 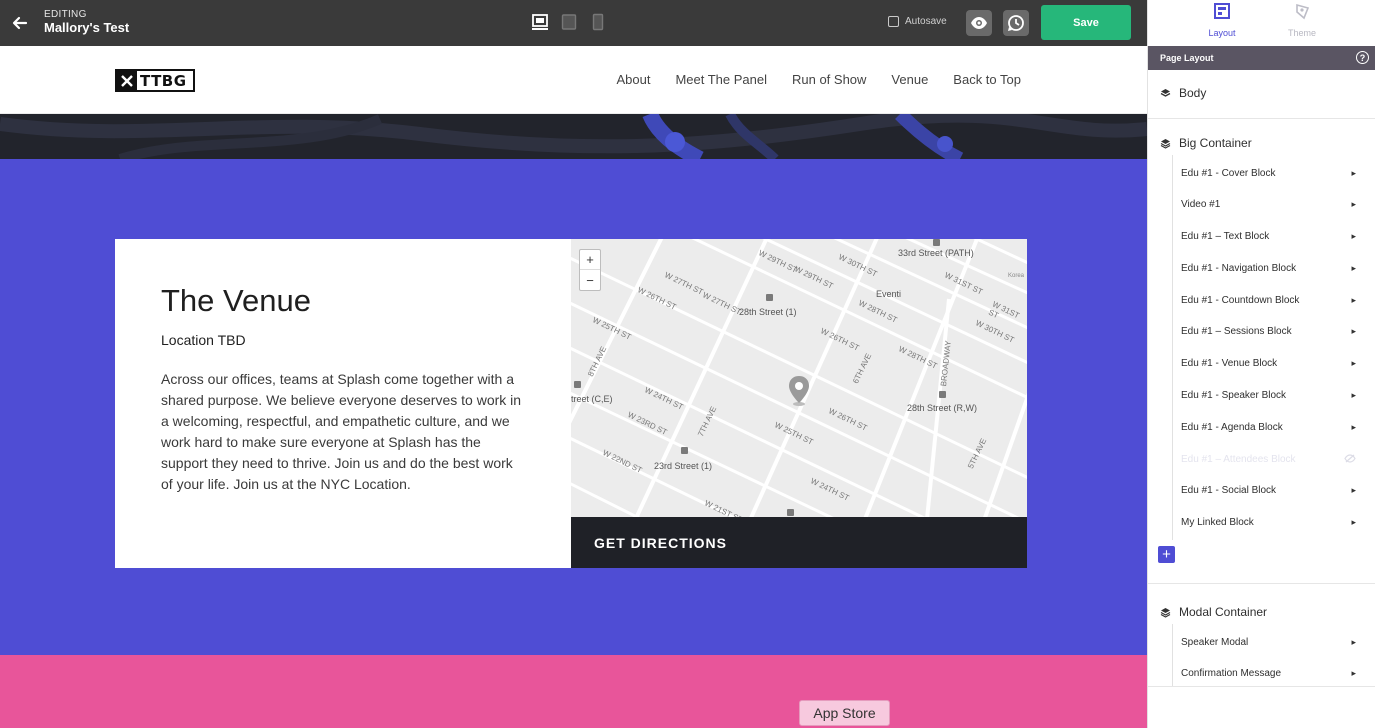 I want to click on map-zoom-controls: + −, so click(x=590, y=270).